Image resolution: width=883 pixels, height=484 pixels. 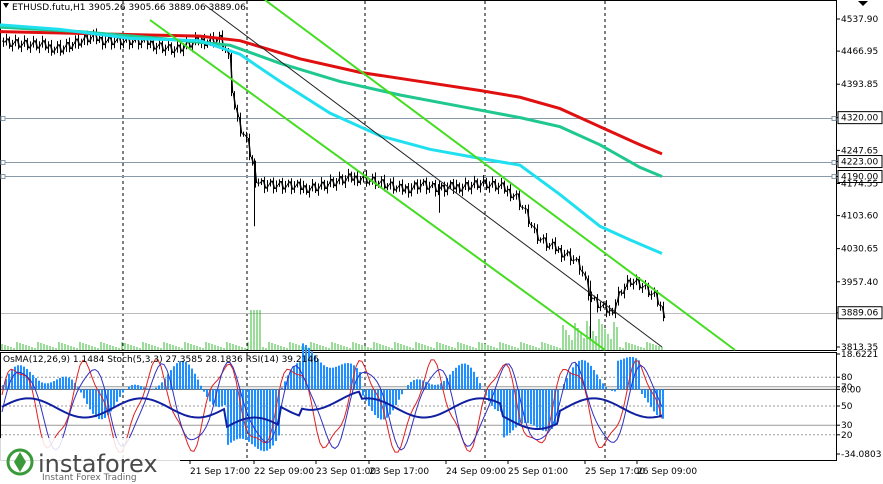 What do you see at coordinates (859, 151) in the screenshot?
I see `price-tick-label: 4247.65` at bounding box center [859, 151].